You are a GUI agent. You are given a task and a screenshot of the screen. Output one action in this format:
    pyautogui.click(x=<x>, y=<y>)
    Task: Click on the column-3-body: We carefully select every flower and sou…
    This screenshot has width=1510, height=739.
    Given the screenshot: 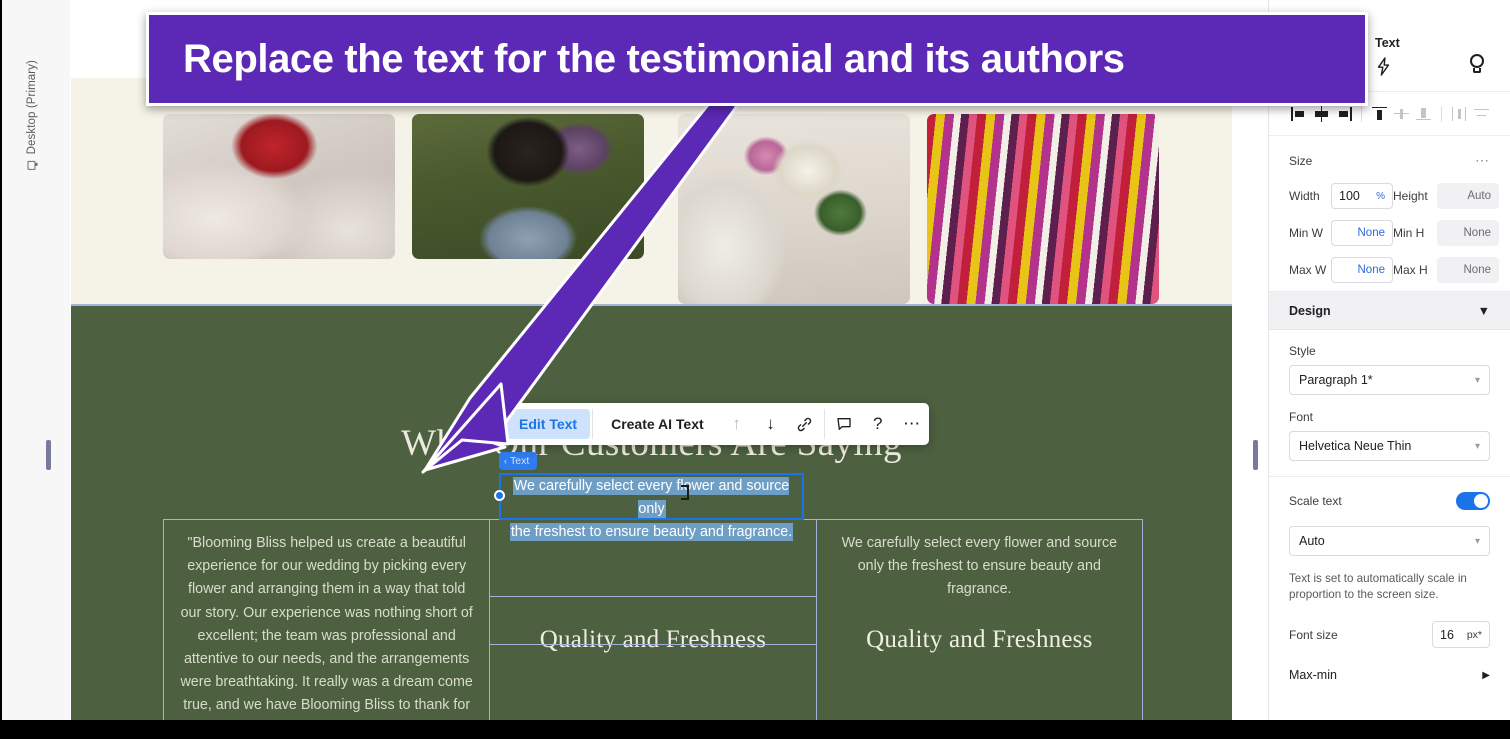 What is the action you would take?
    pyautogui.click(x=979, y=567)
    